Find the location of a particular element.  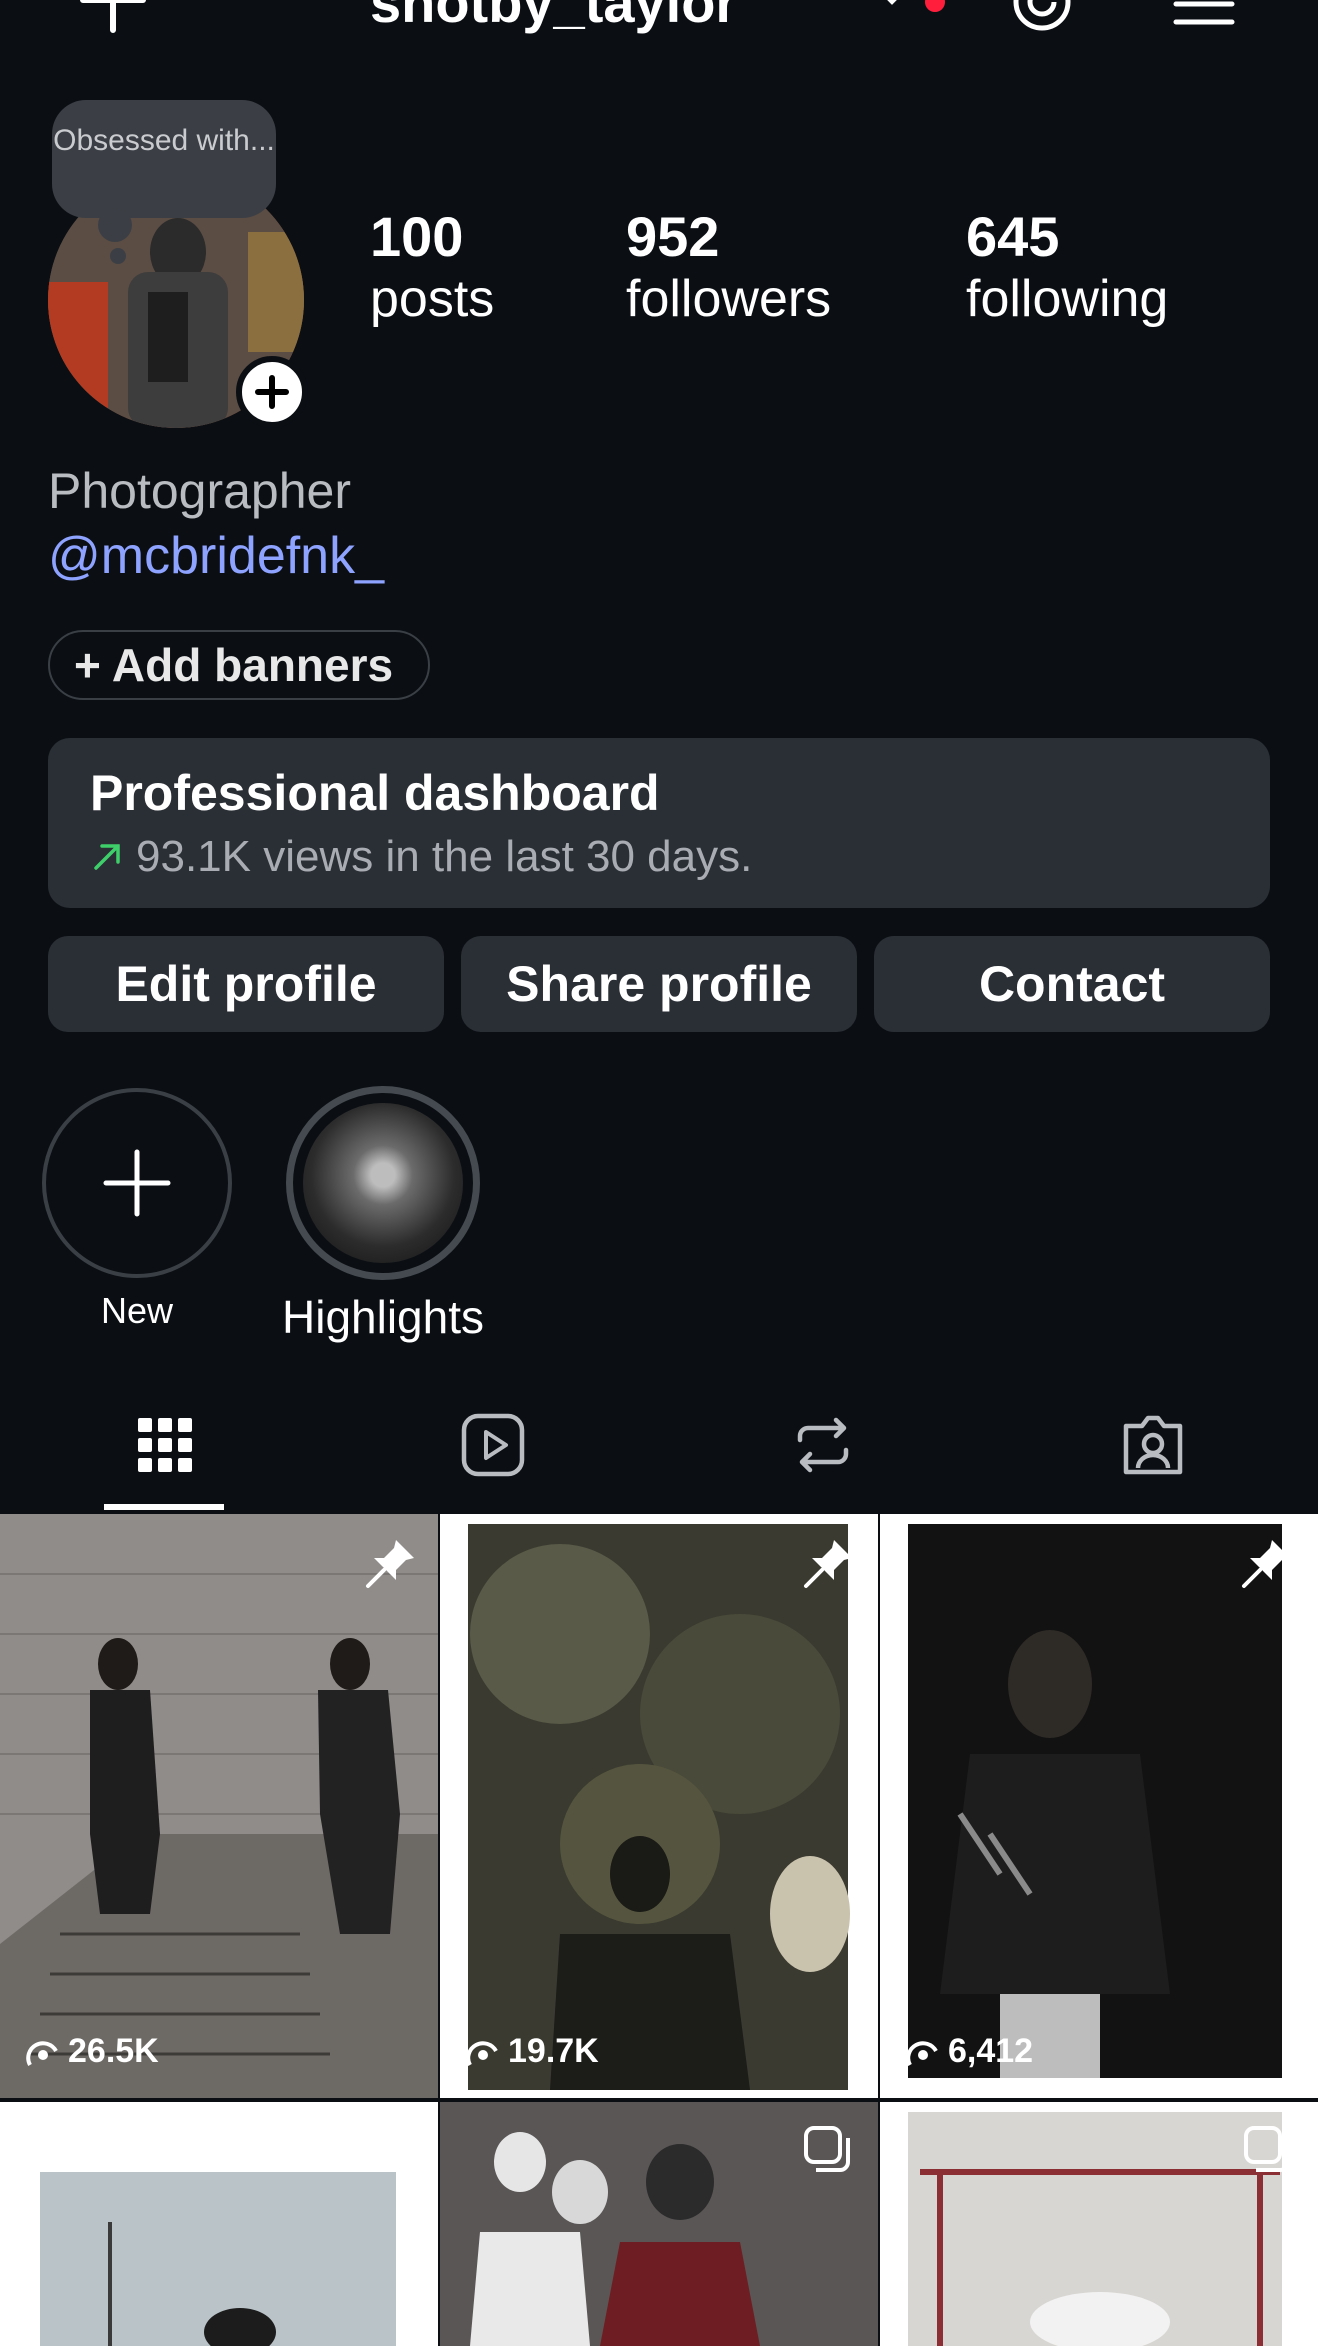

note-bubble-tail is located at coordinates (115, 225).